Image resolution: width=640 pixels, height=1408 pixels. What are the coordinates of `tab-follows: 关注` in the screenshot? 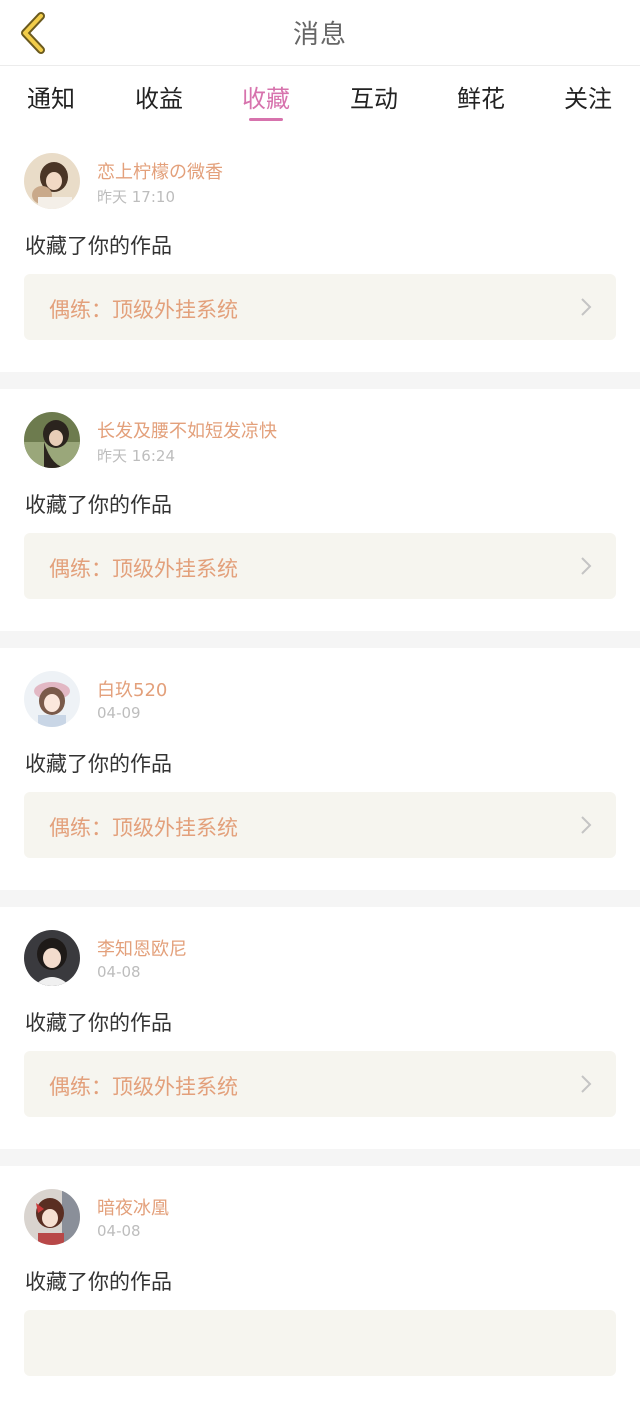 It's located at (588, 96).